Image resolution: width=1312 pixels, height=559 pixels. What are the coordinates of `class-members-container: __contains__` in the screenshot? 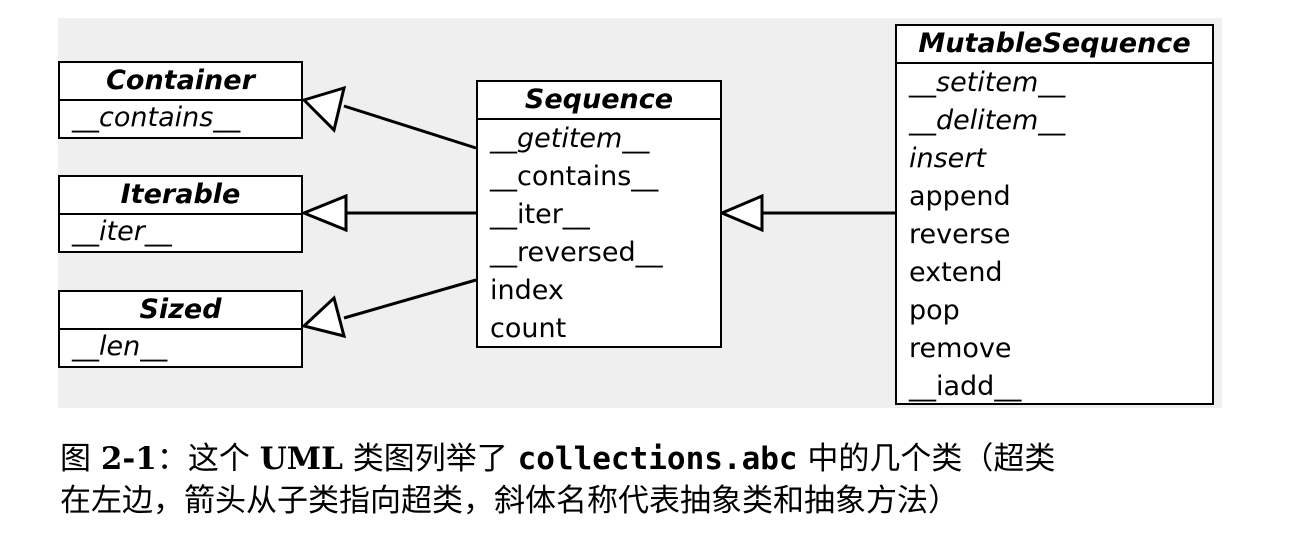 It's located at (180, 118).